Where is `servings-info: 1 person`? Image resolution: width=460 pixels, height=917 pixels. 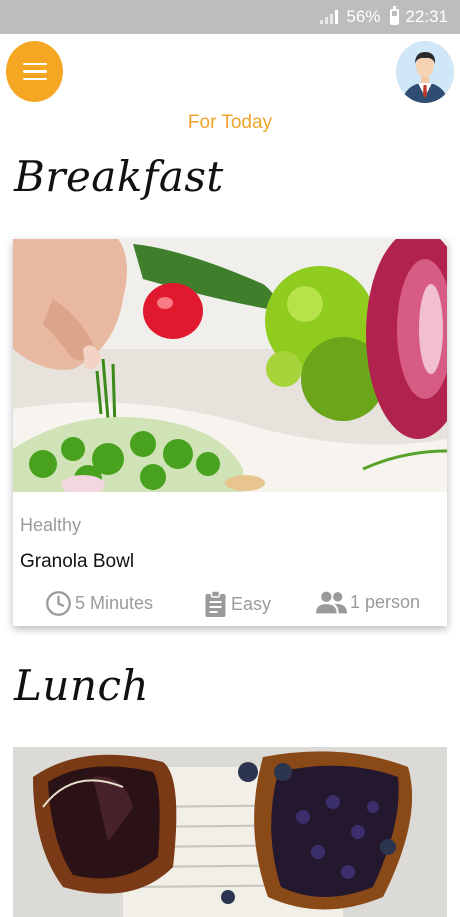
servings-info: 1 person is located at coordinates (368, 602).